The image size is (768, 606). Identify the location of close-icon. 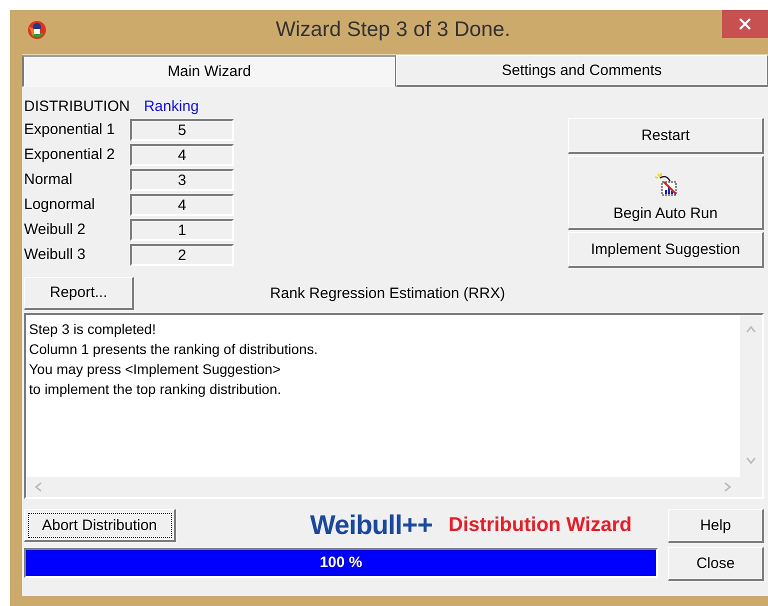
(745, 24).